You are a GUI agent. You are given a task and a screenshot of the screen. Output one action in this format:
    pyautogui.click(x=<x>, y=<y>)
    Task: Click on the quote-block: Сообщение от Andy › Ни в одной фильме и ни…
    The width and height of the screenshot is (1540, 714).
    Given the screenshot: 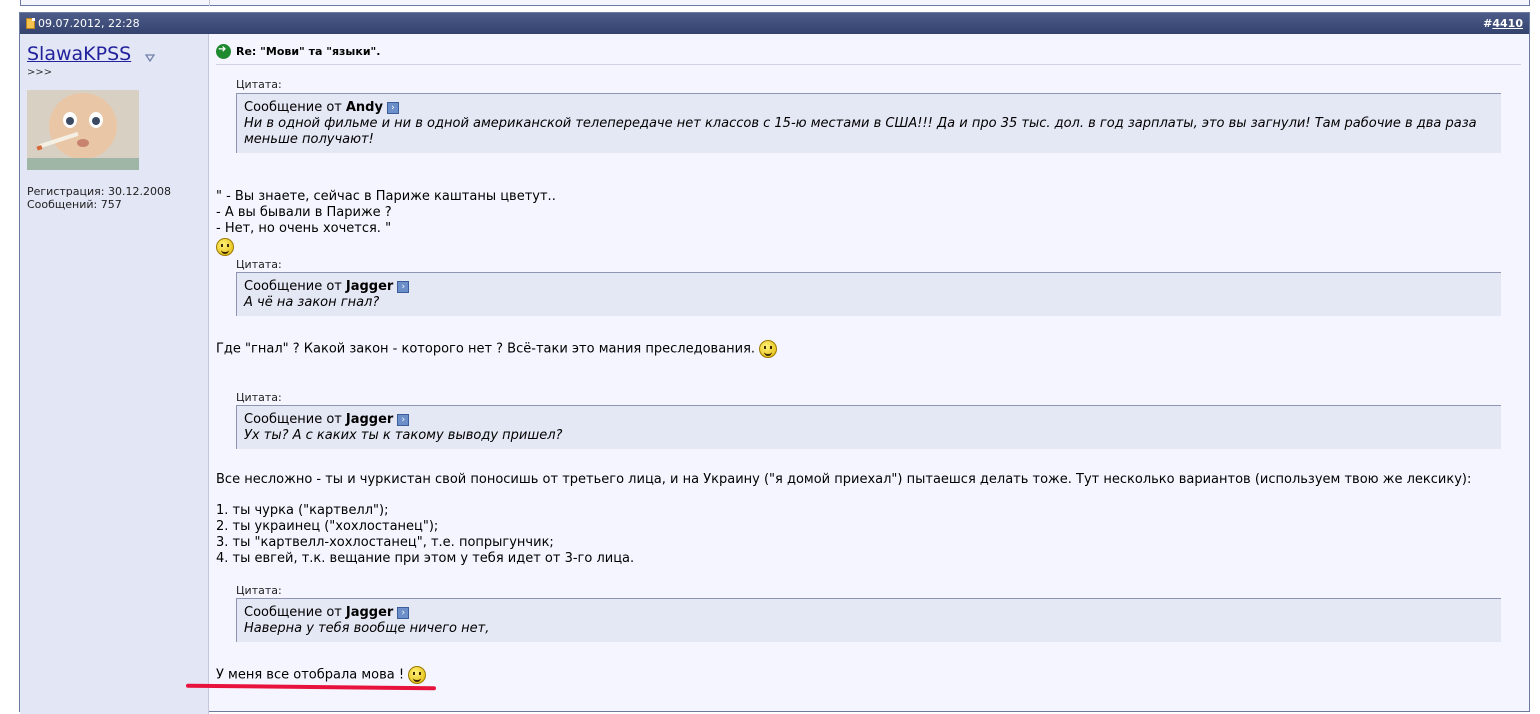 What is the action you would take?
    pyautogui.click(x=868, y=123)
    